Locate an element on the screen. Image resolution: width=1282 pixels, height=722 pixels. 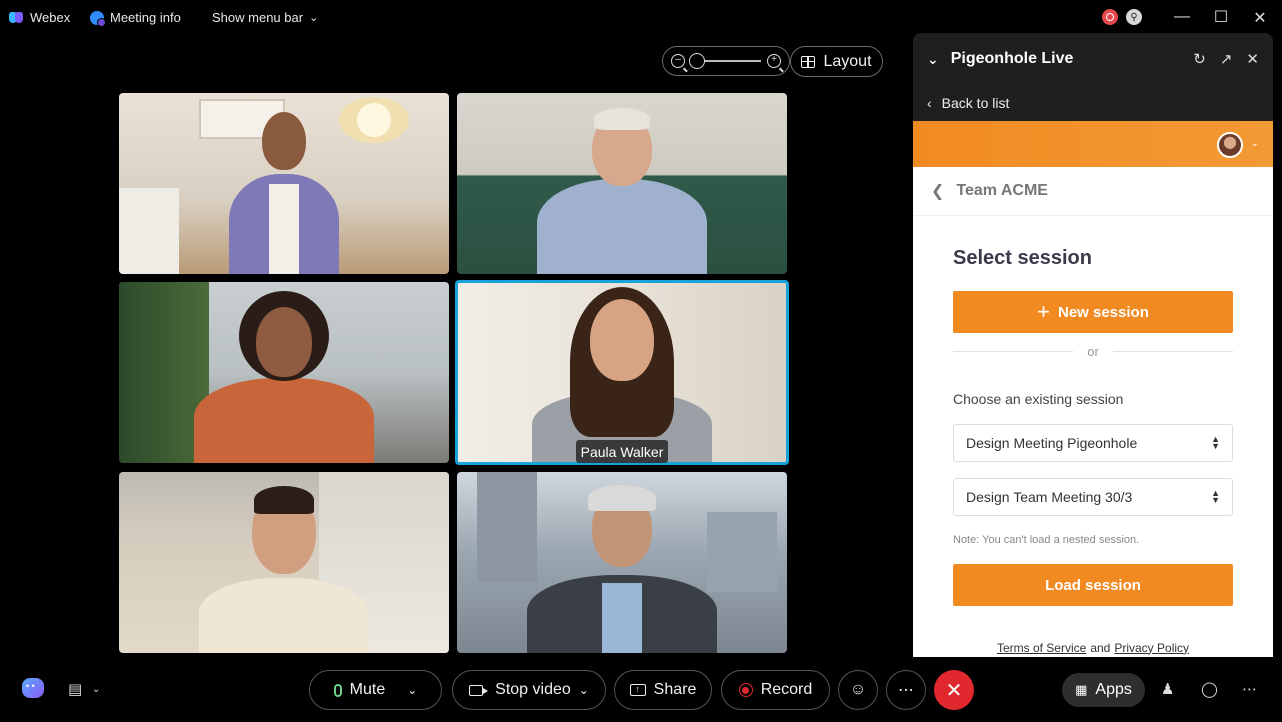
refresh-icon: ↻ is located at coordinates (1199, 59).